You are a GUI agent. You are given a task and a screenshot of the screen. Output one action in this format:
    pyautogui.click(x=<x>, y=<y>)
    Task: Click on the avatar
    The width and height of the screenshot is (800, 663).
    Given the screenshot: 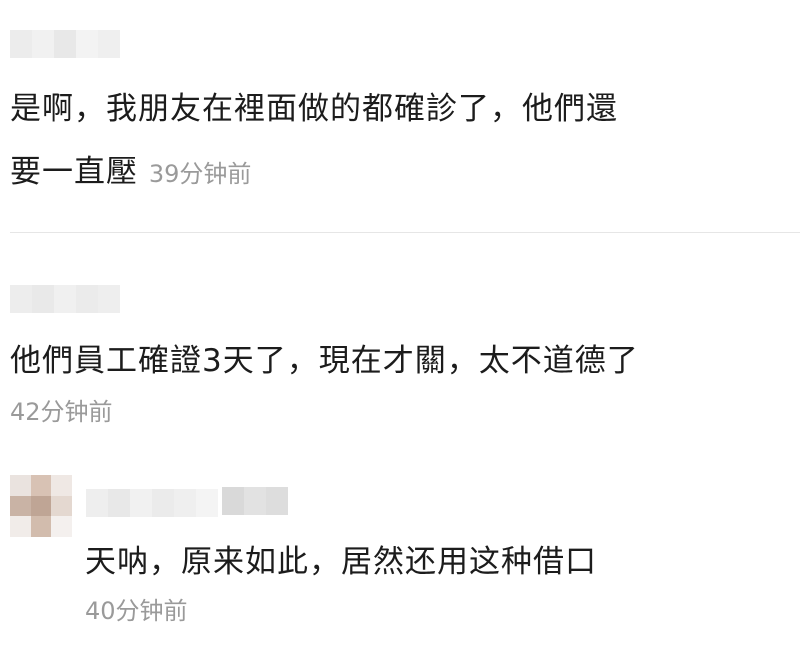 What is the action you would take?
    pyautogui.click(x=41, y=506)
    